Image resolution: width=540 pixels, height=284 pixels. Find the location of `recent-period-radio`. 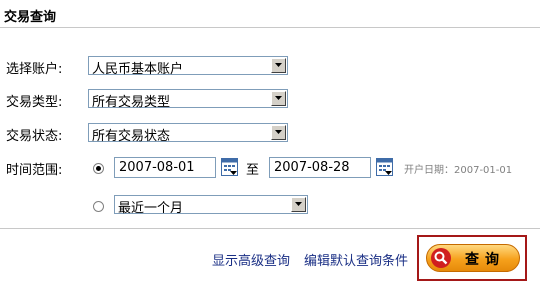

recent-period-radio is located at coordinates (98, 206).